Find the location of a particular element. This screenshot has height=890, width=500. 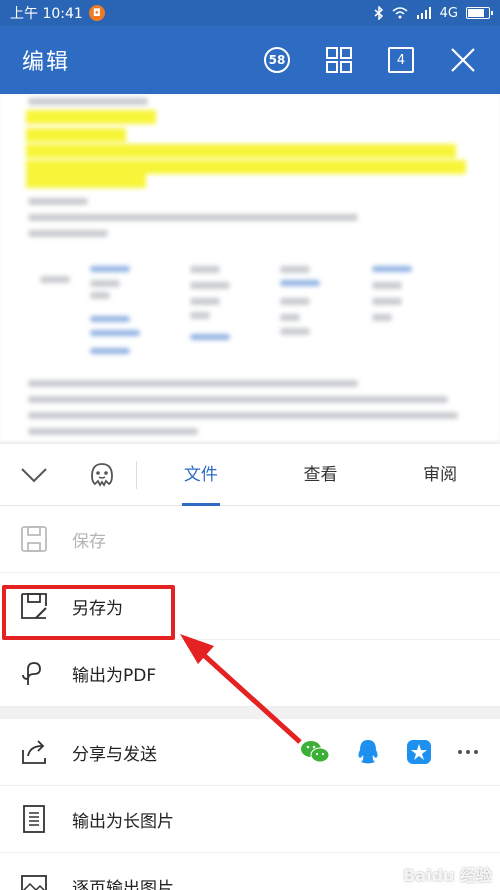

grid-icon is located at coordinates (339, 60).